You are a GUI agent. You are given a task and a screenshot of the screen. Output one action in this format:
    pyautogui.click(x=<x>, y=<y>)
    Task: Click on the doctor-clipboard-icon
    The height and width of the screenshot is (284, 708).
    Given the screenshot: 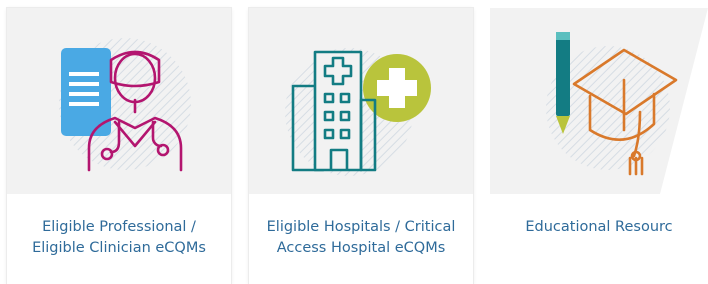 What is the action you would take?
    pyautogui.click(x=125, y=105)
    